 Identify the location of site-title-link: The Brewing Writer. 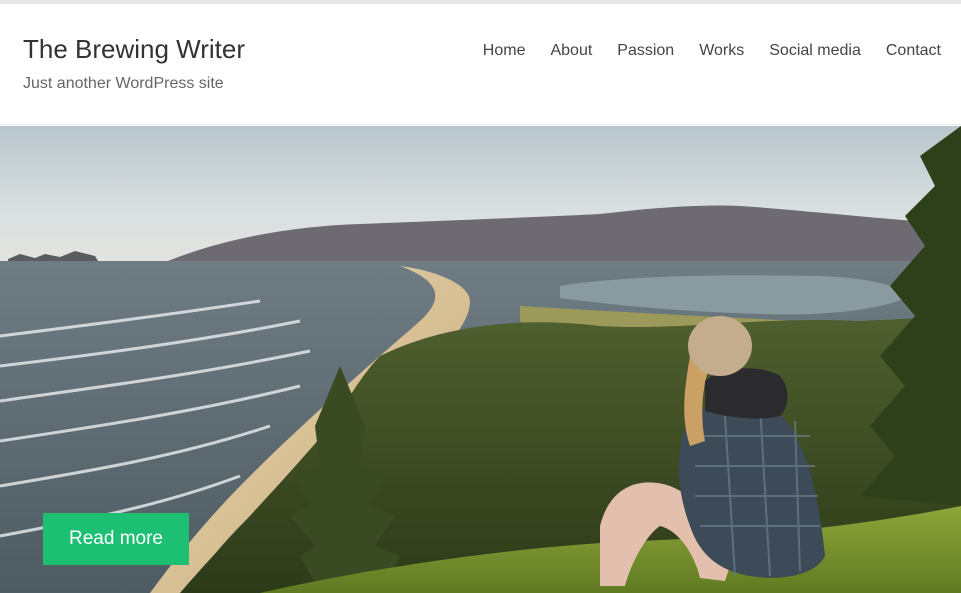
(134, 49).